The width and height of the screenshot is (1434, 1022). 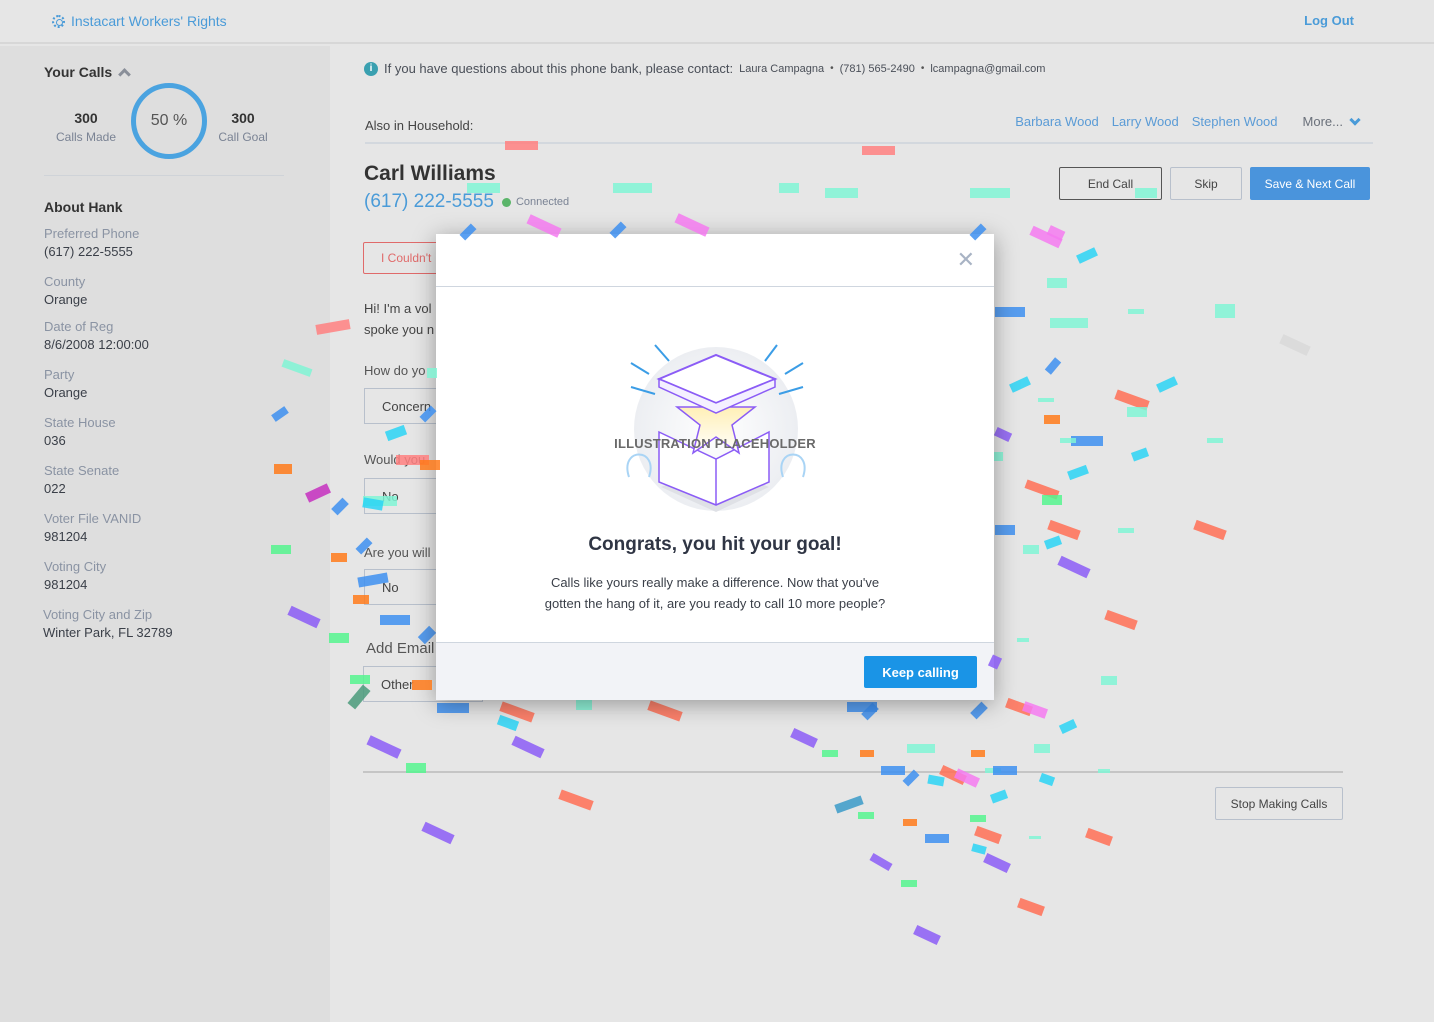 I want to click on select-value: Concern, so click(x=407, y=406).